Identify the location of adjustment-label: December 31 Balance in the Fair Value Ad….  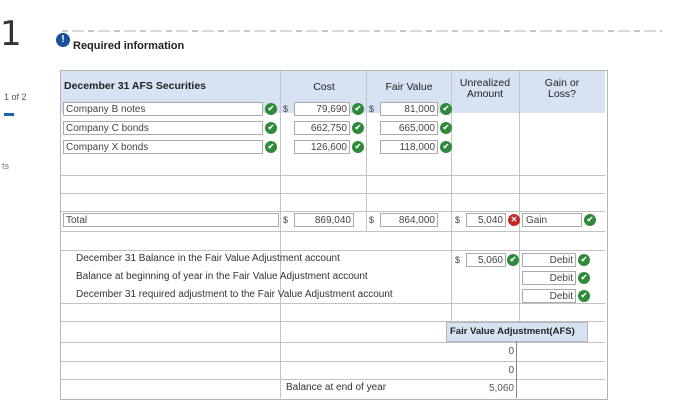
(208, 258).